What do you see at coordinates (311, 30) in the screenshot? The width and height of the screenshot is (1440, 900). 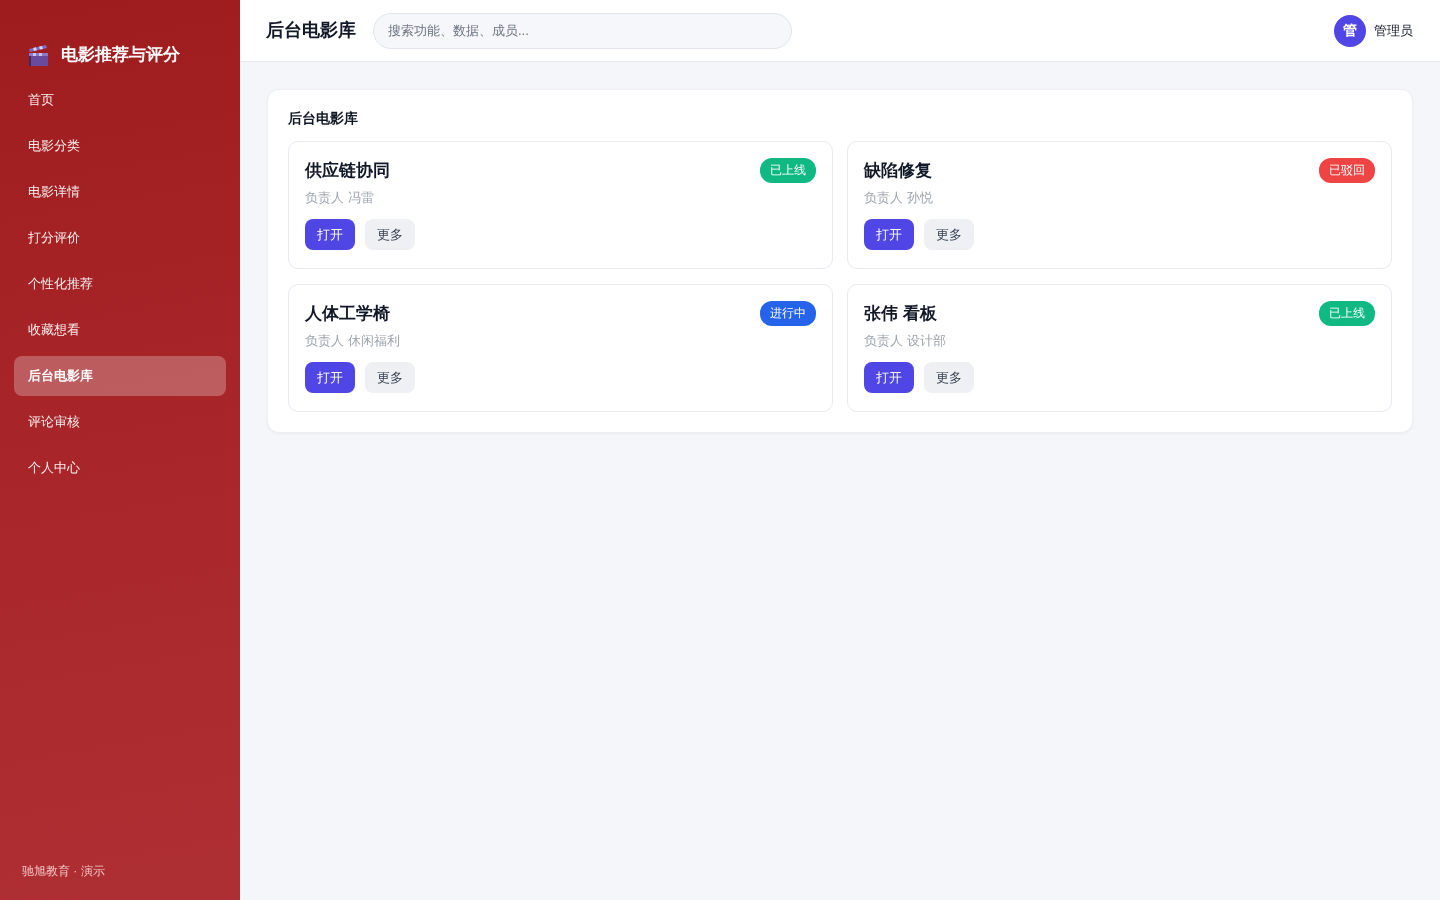 I see `page-title: 后台电影库` at bounding box center [311, 30].